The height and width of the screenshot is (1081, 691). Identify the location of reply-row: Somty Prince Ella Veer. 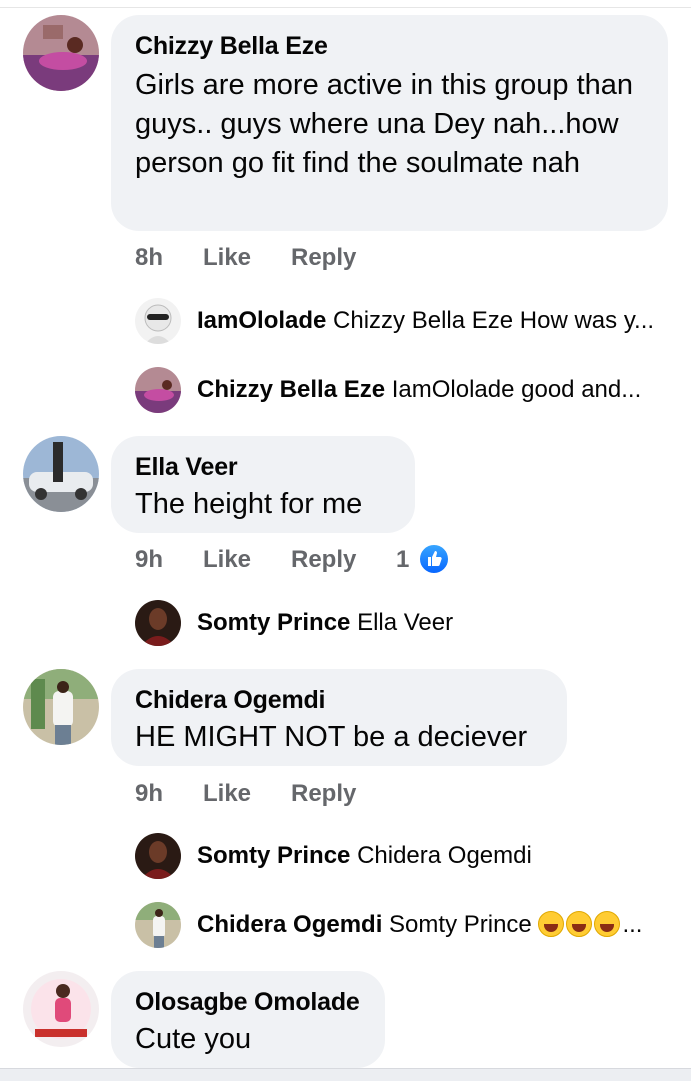
(325, 623).